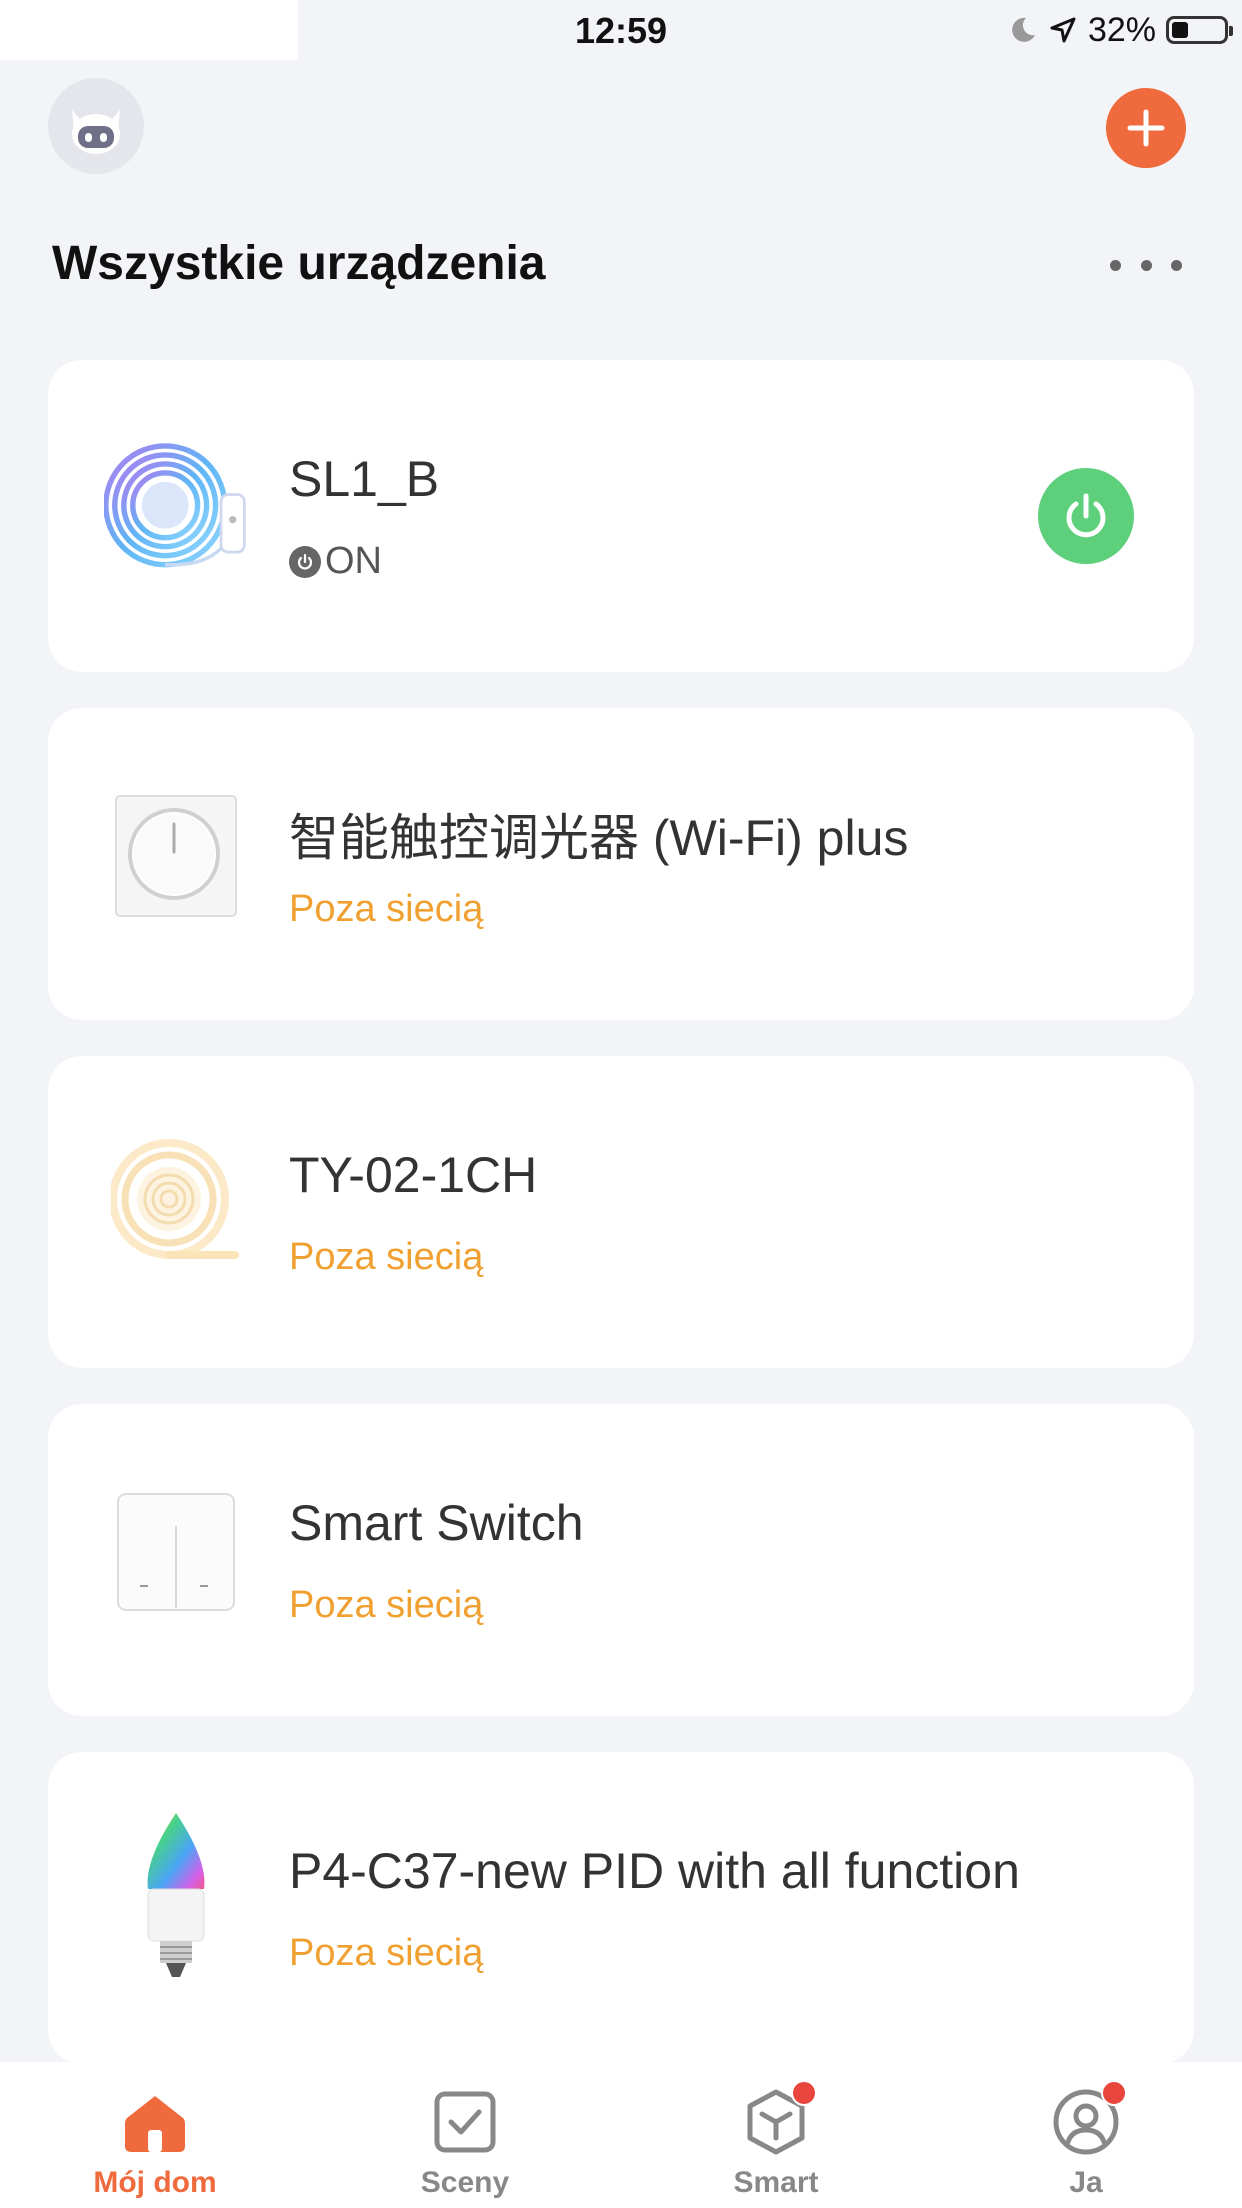 The image size is (1242, 2208). Describe the element at coordinates (465, 2182) in the screenshot. I see `tab-label: Sceny` at that location.